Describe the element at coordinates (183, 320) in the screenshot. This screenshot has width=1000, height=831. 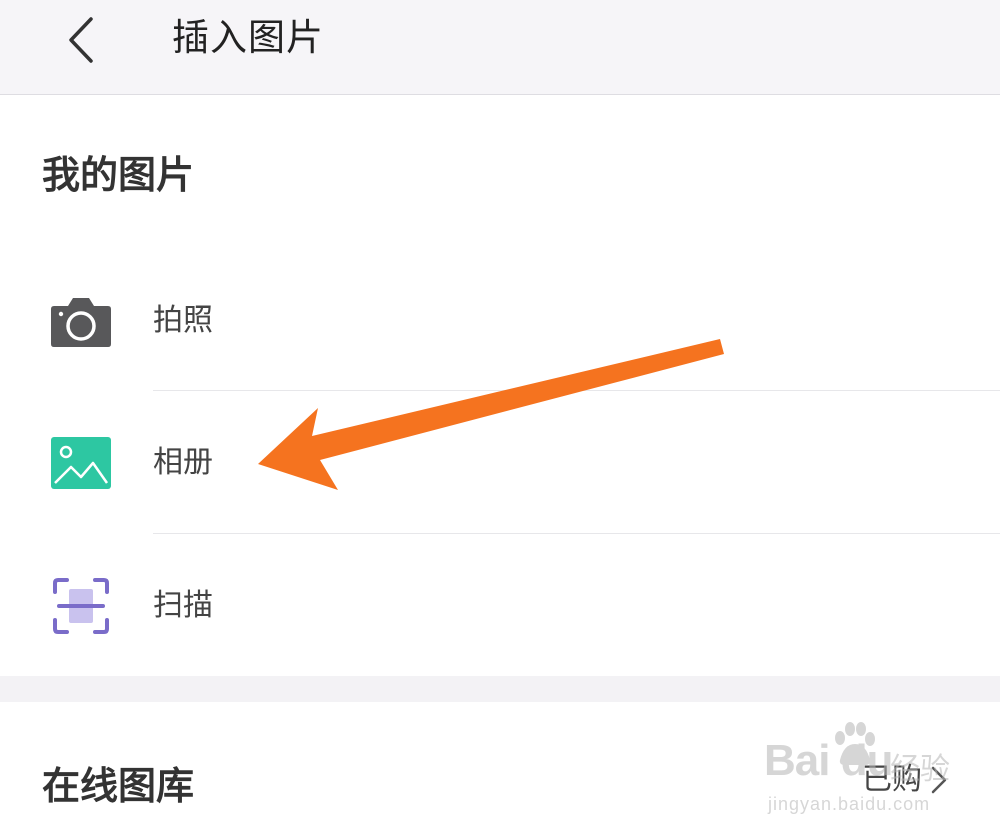
I see `menu-label-camera: 拍照` at that location.